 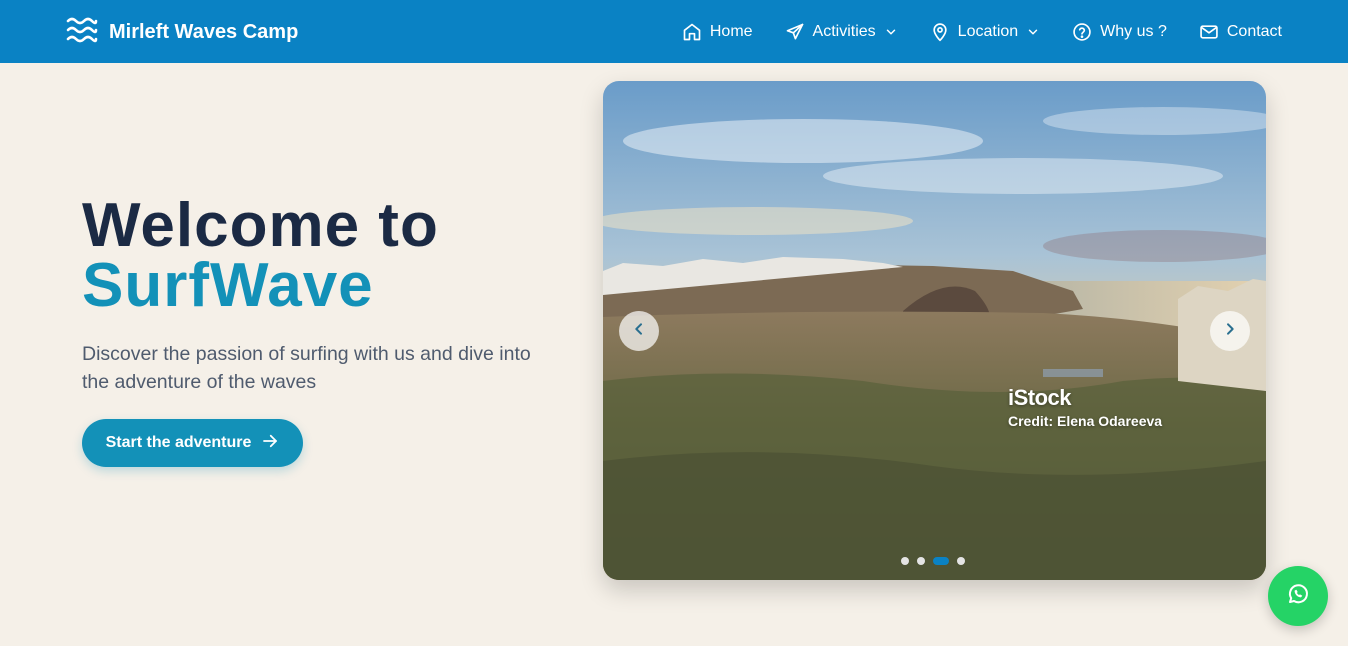 What do you see at coordinates (260, 225) in the screenshot?
I see `hero-title-line1: Welcome to` at bounding box center [260, 225].